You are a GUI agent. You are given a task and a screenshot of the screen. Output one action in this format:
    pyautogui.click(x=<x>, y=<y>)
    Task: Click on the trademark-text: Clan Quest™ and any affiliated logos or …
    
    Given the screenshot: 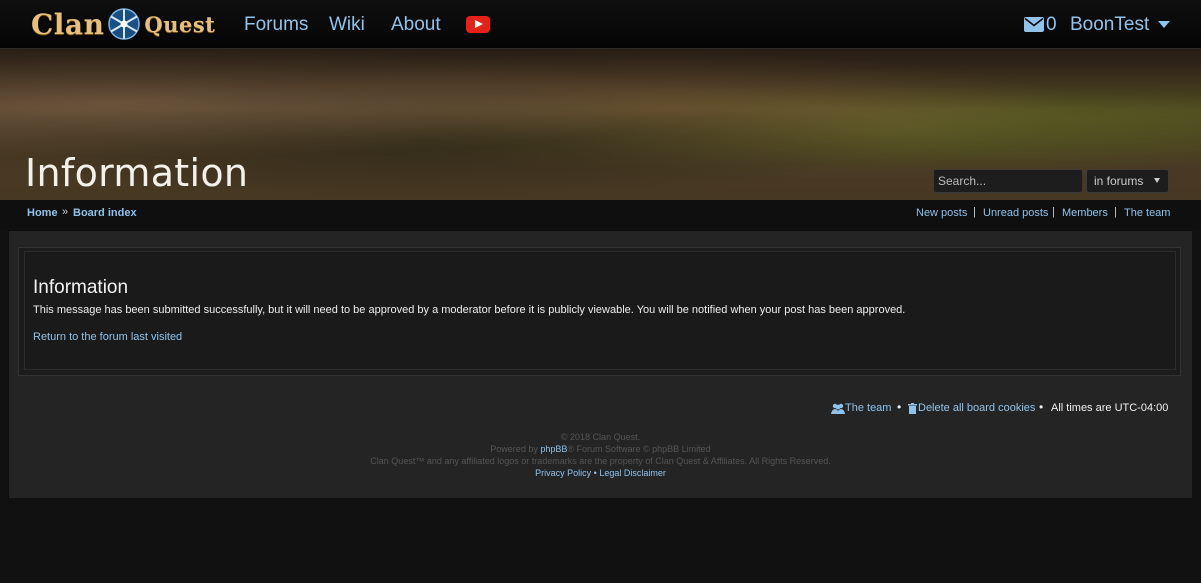 What is the action you would take?
    pyautogui.click(x=600, y=461)
    